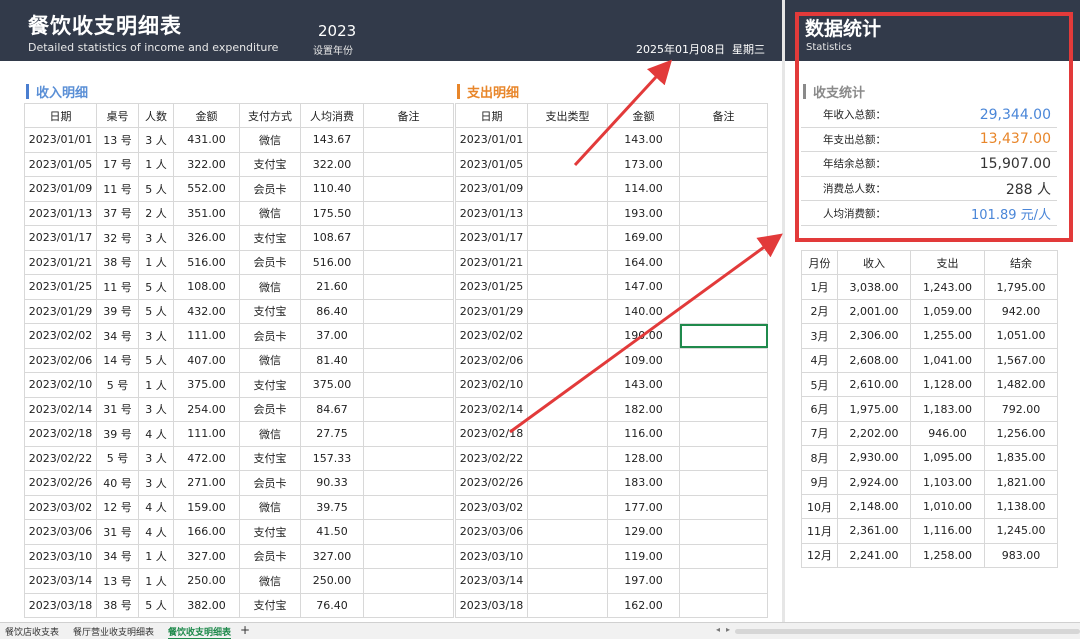  I want to click on income-cell: 38 号, so click(117, 605).